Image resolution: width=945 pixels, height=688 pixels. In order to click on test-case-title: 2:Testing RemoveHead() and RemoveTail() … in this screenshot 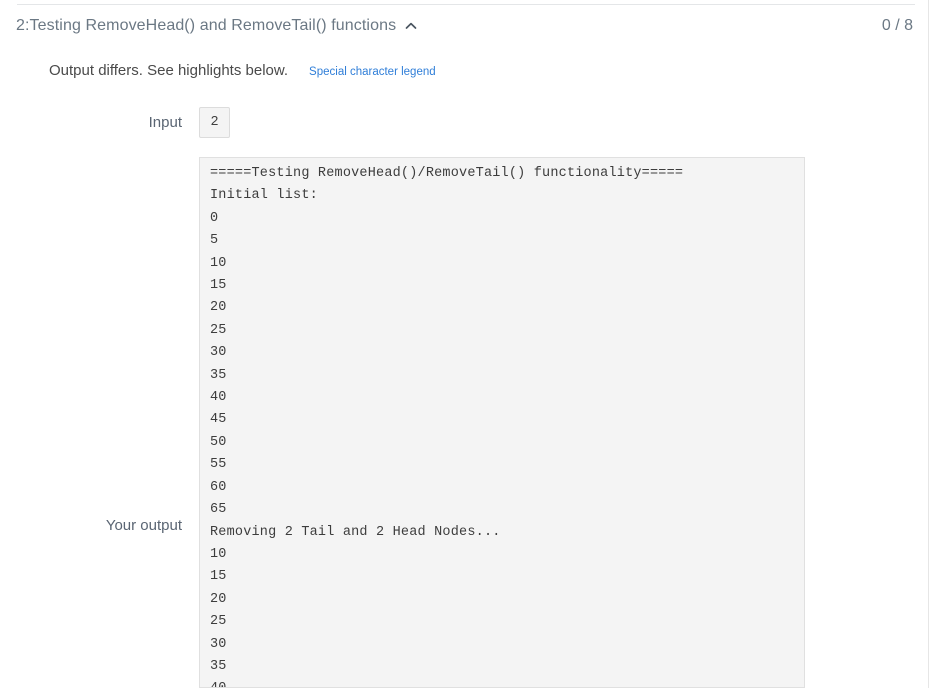, I will do `click(206, 25)`.